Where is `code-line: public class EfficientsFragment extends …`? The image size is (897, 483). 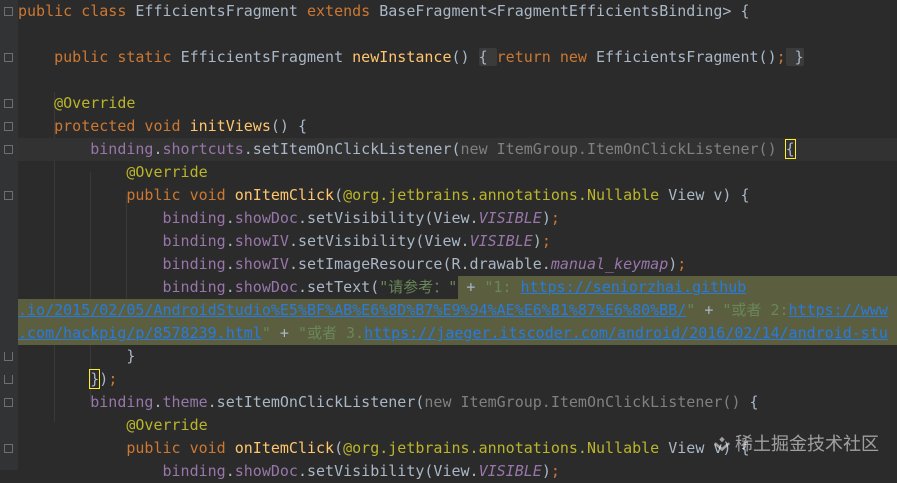 code-line: public class EfficientsFragment extends … is located at coordinates (457, 11).